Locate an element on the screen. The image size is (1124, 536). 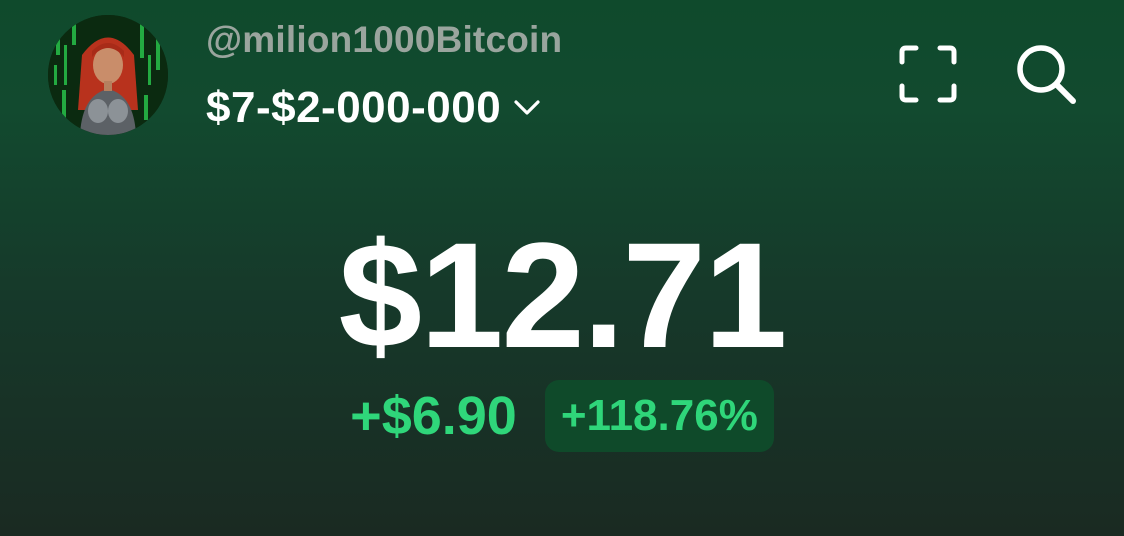
portfolio-change: +$6.90 +118.76% is located at coordinates (562, 416).